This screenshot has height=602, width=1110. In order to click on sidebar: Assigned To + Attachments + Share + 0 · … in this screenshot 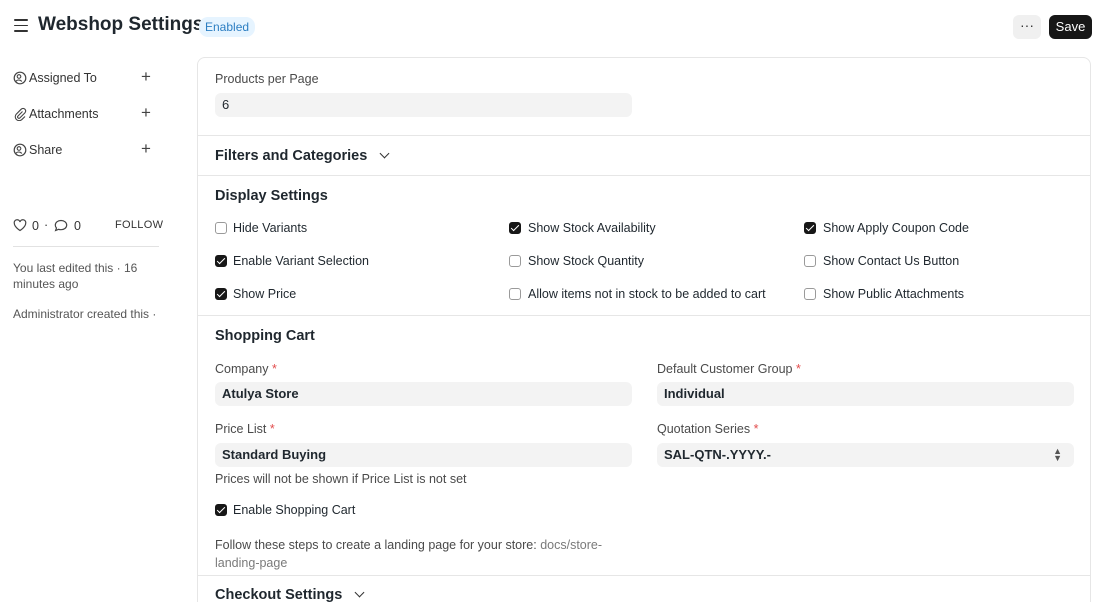, I will do `click(87, 328)`.